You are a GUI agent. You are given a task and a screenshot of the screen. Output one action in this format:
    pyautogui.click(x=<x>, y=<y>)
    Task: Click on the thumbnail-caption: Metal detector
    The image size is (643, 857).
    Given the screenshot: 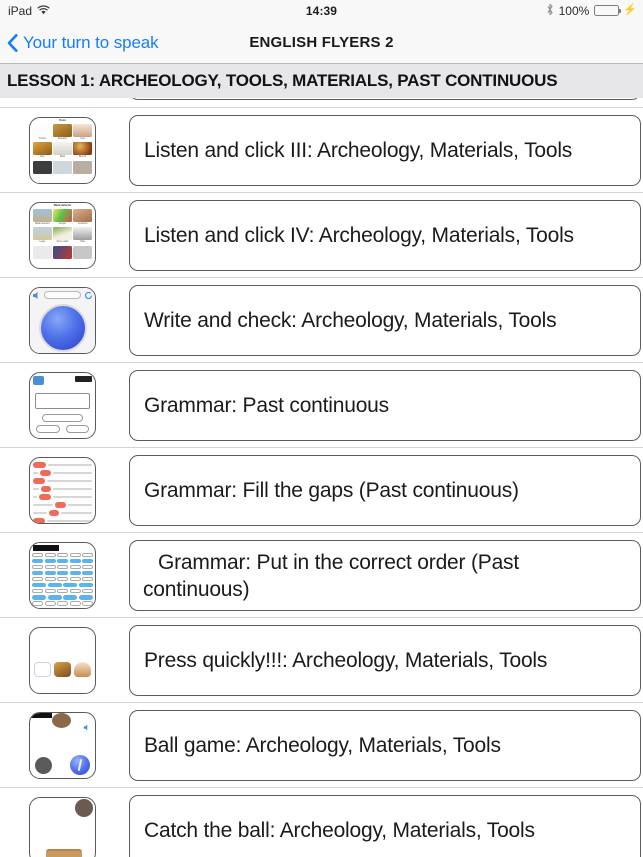 What is the action you would take?
    pyautogui.click(x=62, y=205)
    